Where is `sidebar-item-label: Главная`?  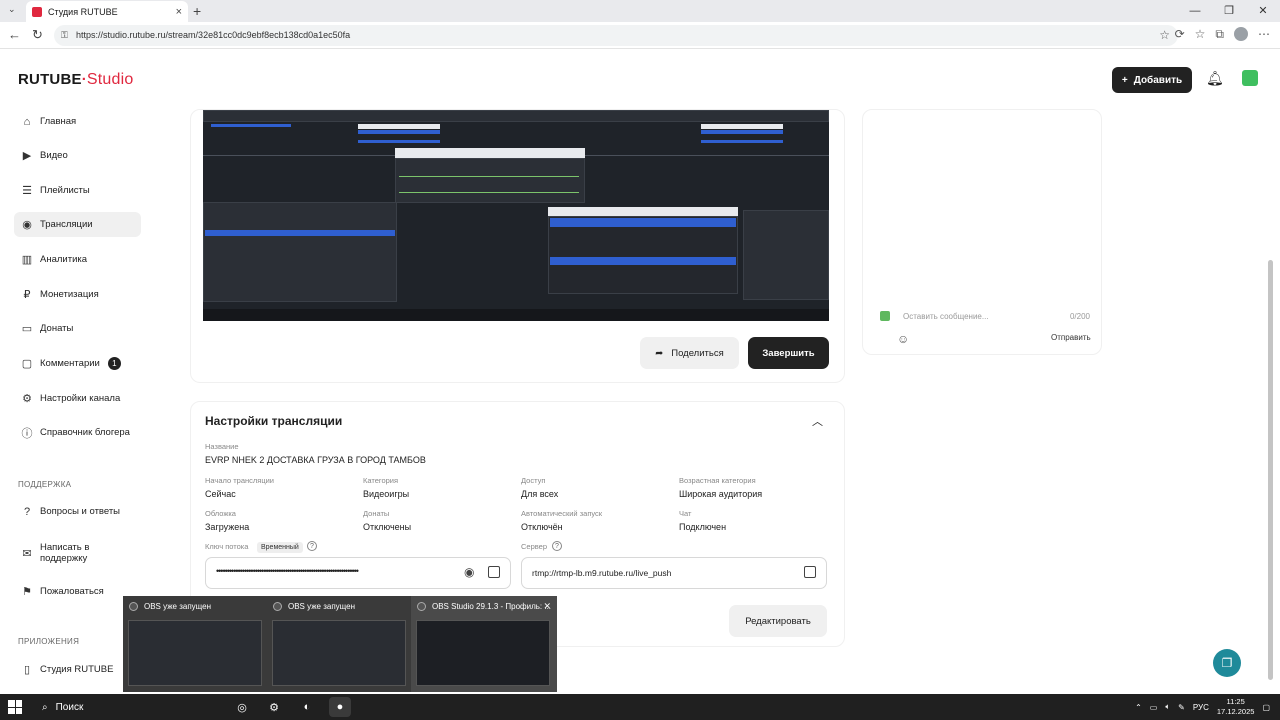
sidebar-item-label: Главная is located at coordinates (58, 121).